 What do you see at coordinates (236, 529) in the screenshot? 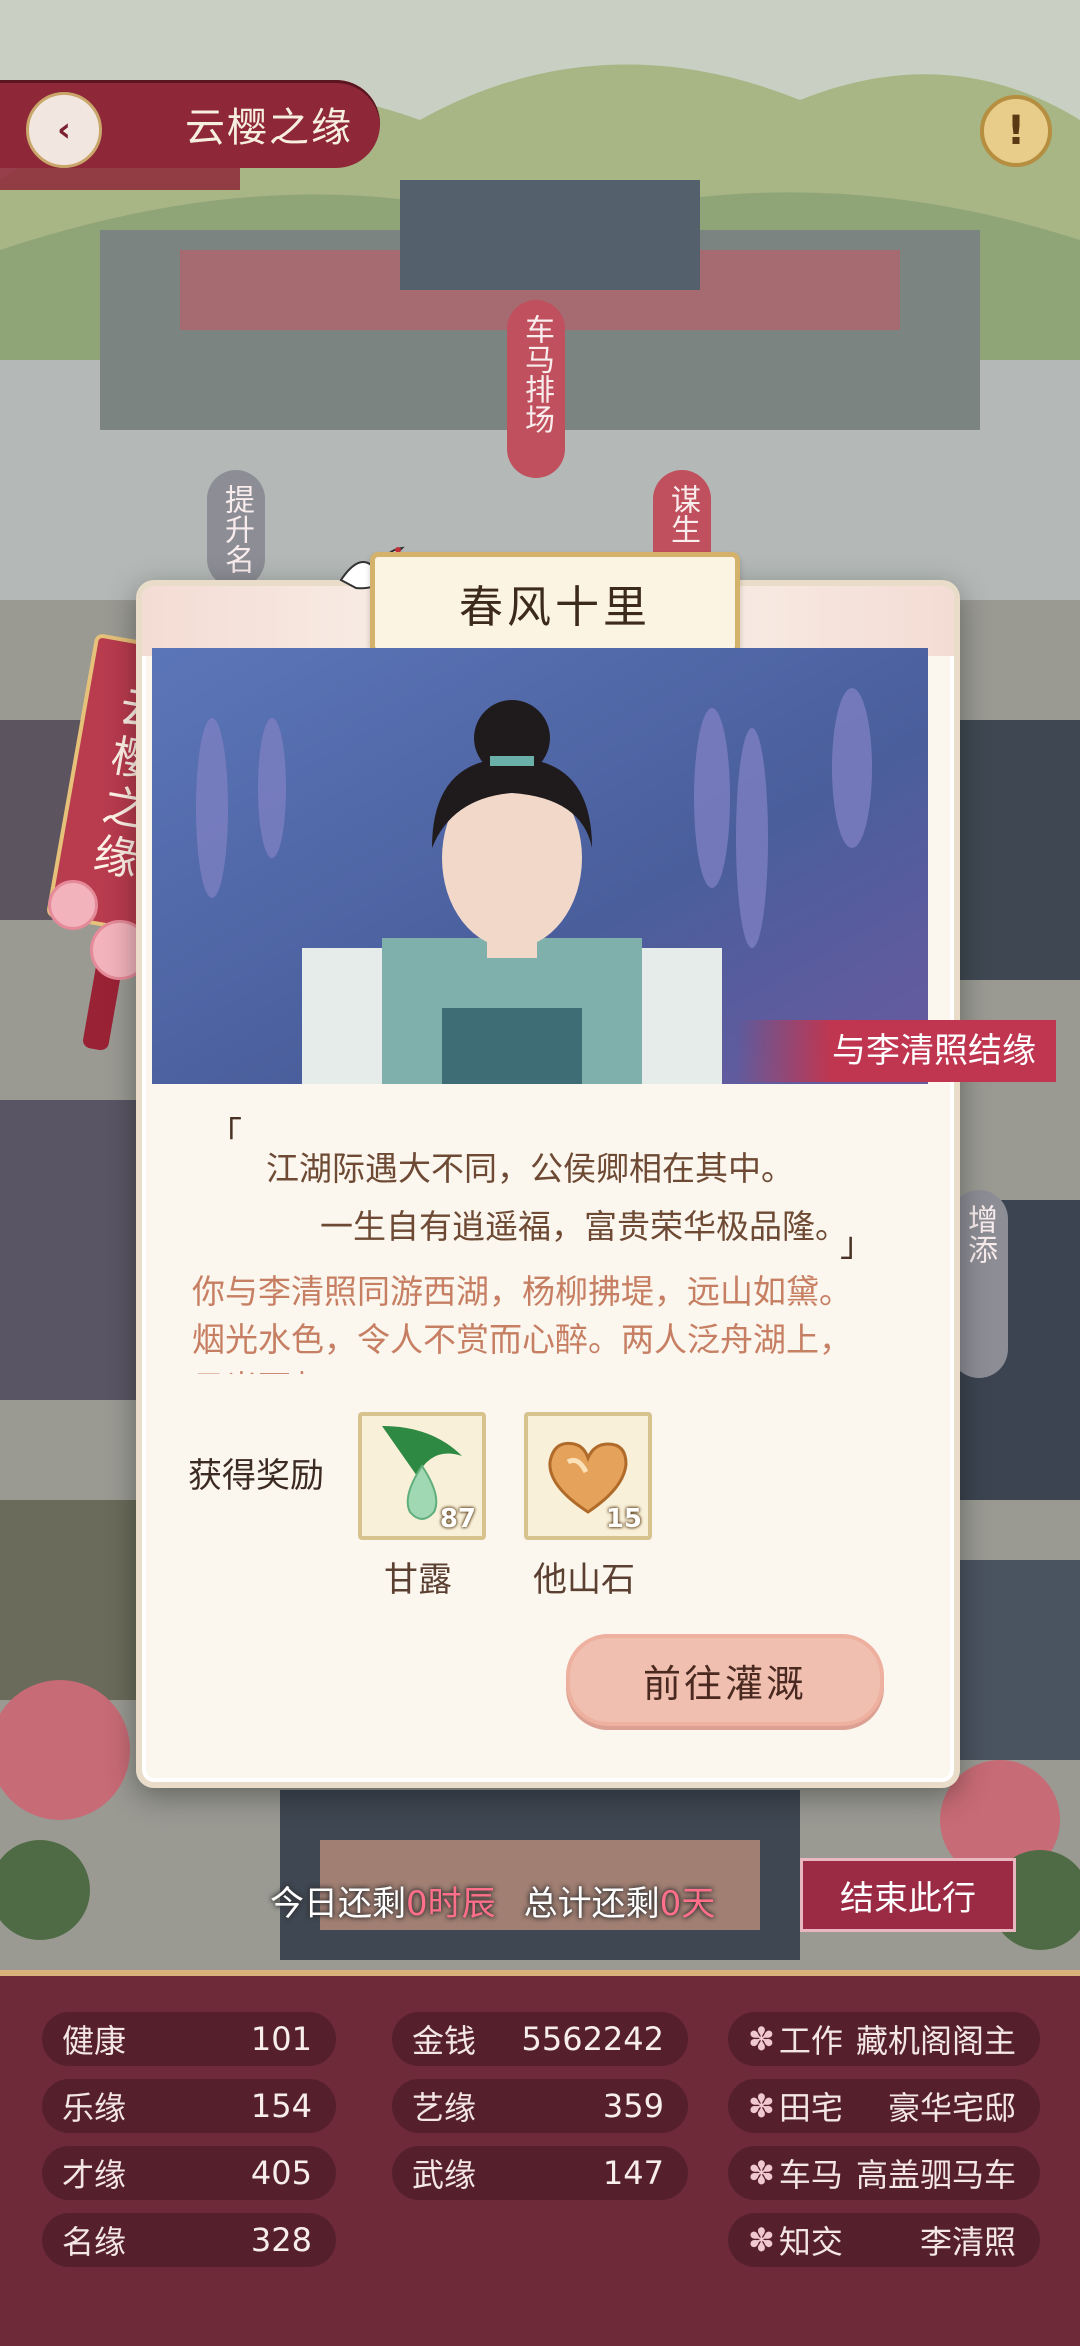
I see `map-tag-tisheng: 提升名` at bounding box center [236, 529].